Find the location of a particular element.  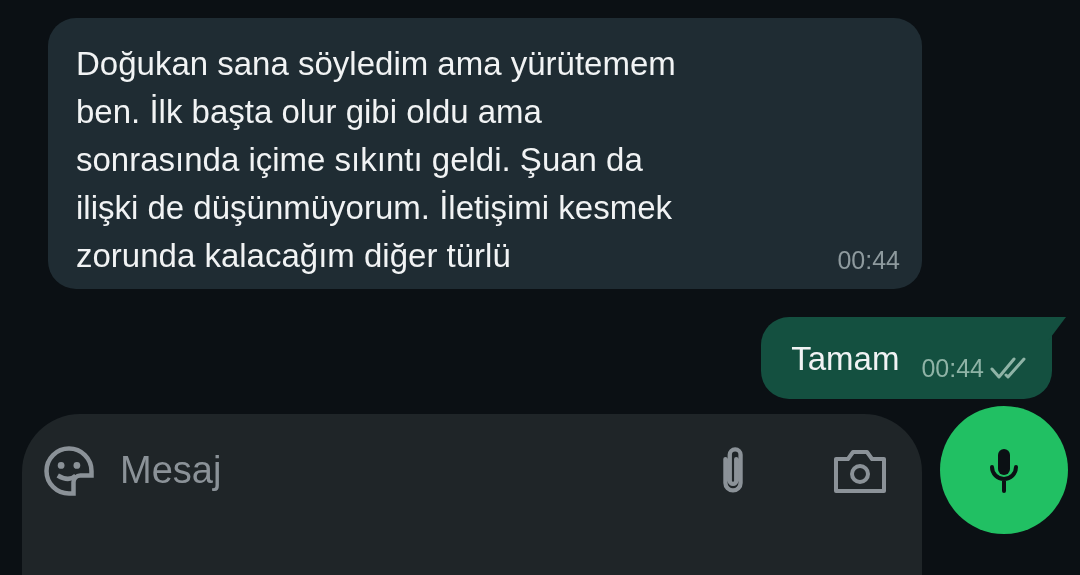

sticker-icon is located at coordinates (69, 470).